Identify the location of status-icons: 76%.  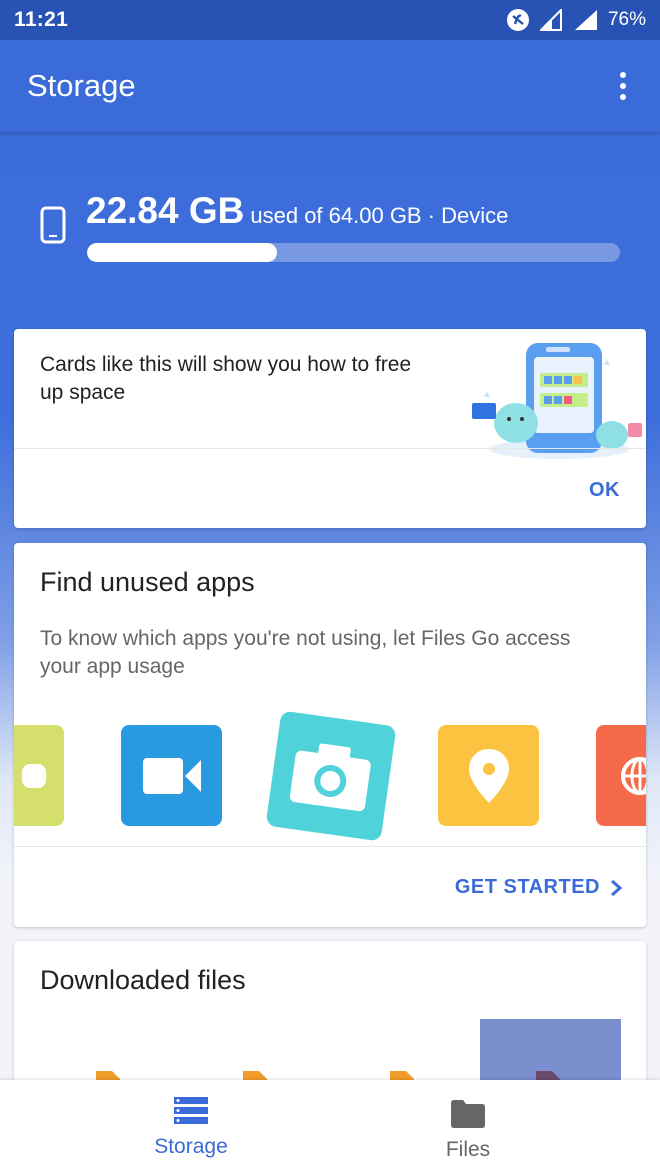
(576, 20).